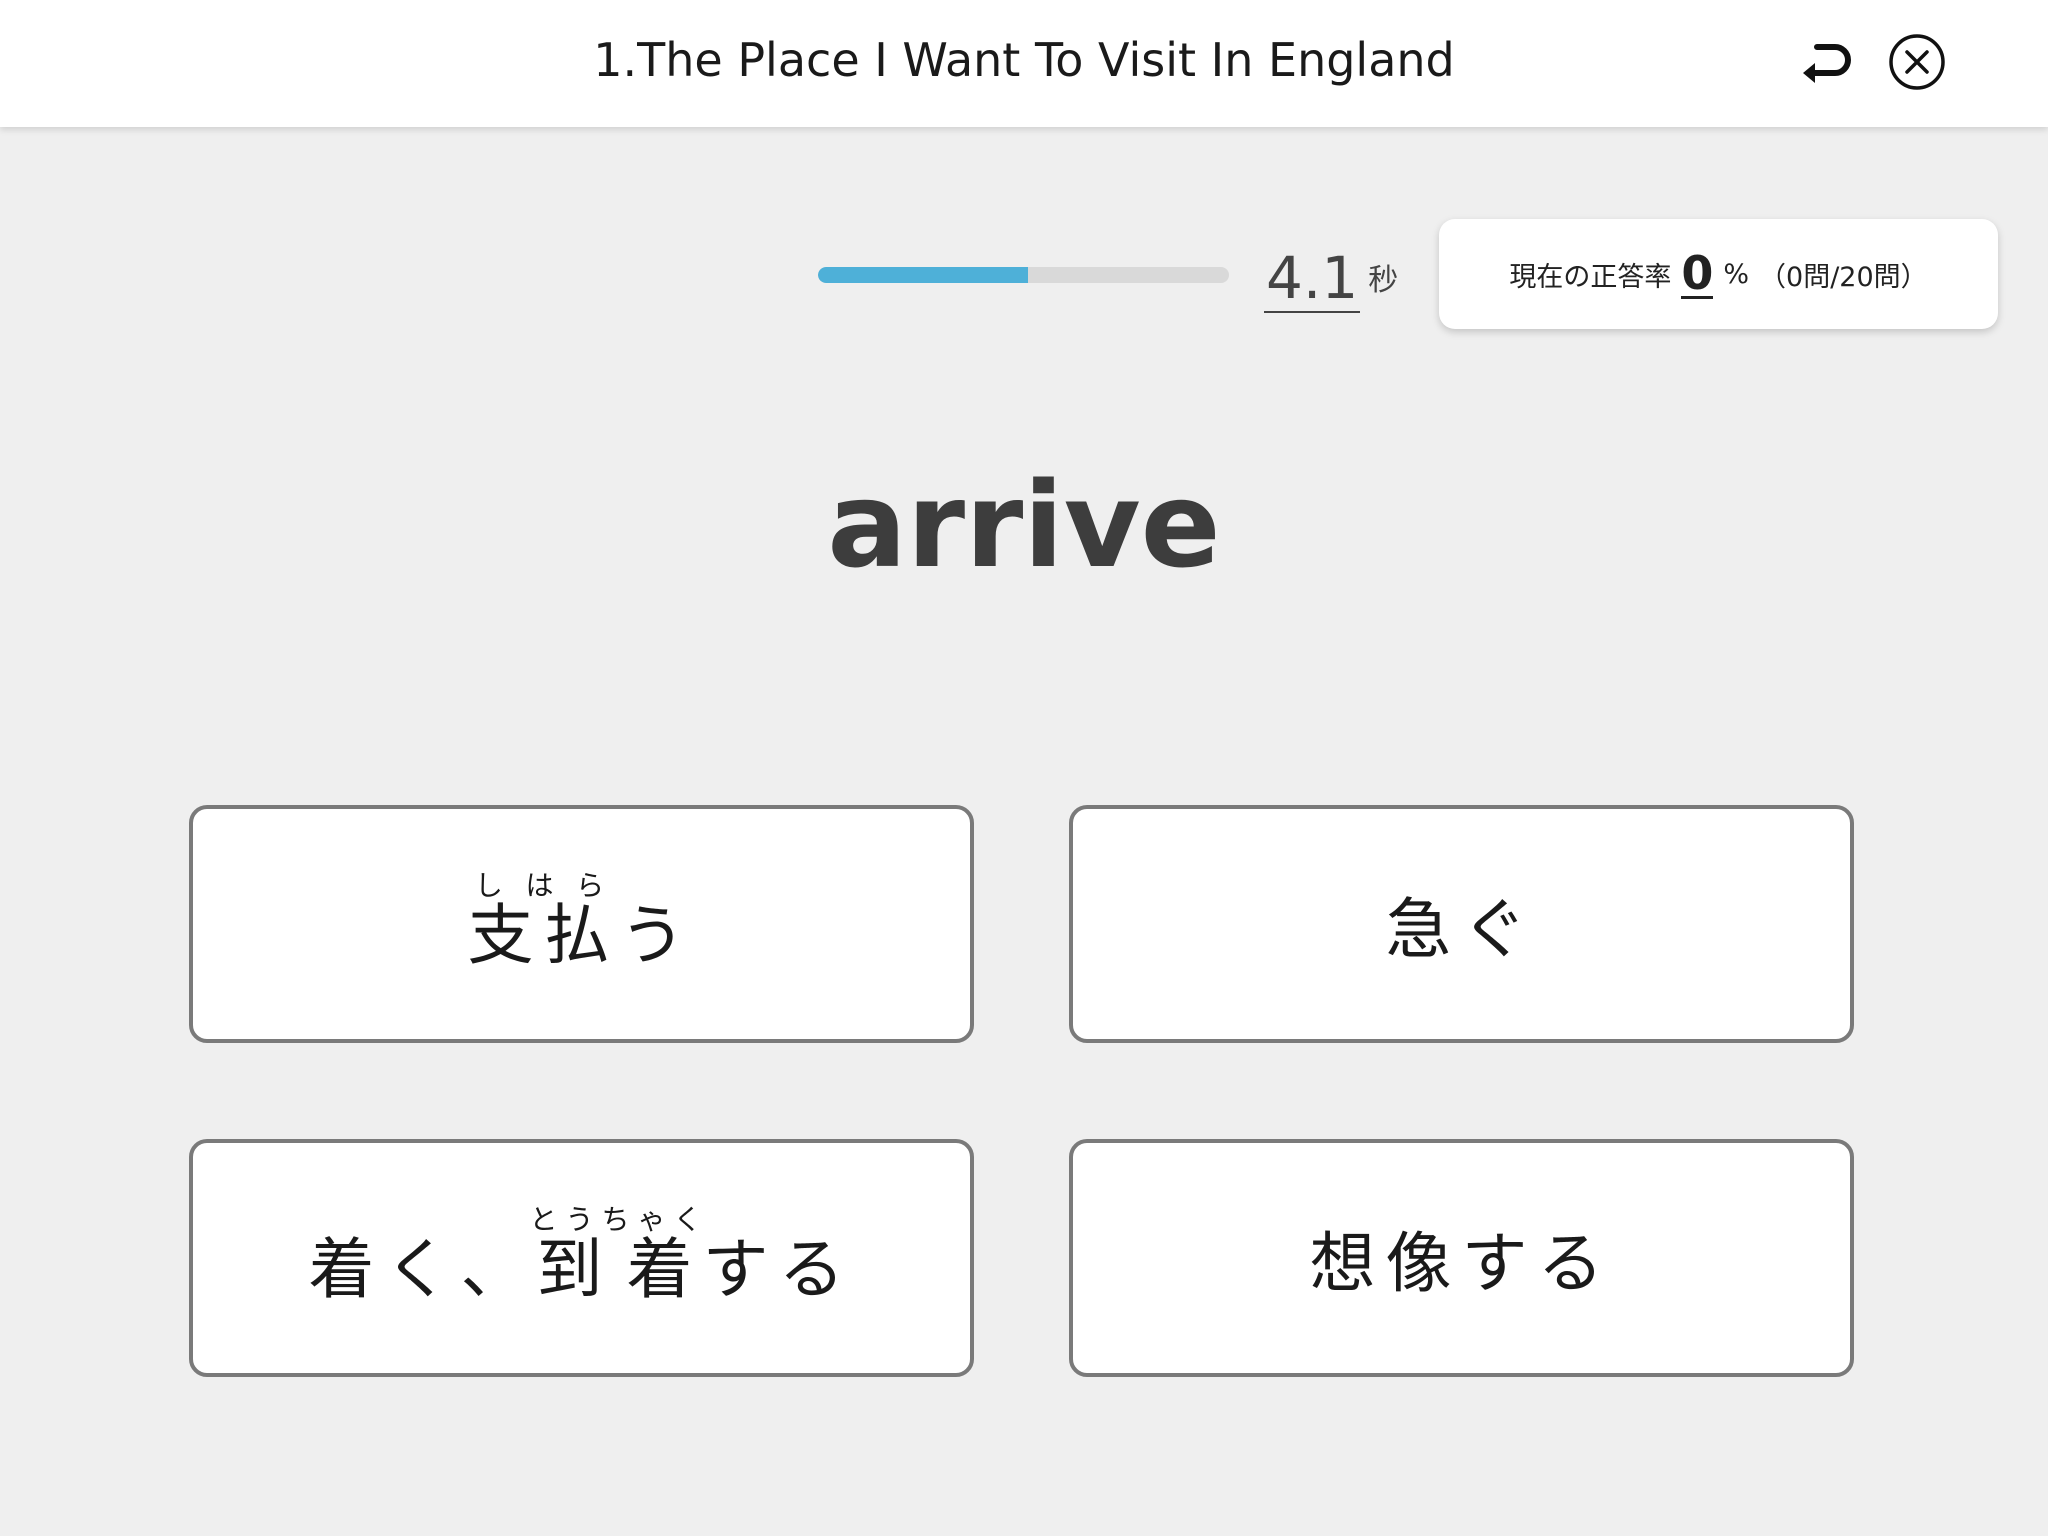  I want to click on timer-unit: 秒, so click(1383, 280).